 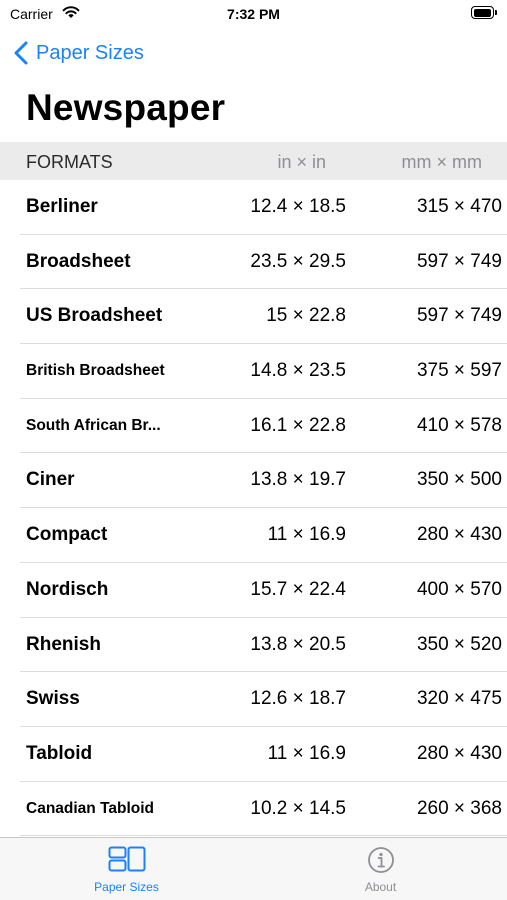 What do you see at coordinates (298, 371) in the screenshot?
I see `format-size-inches: 14.8 × 23.5` at bounding box center [298, 371].